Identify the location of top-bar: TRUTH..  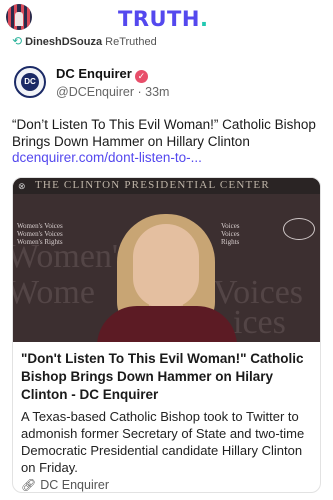
(166, 17).